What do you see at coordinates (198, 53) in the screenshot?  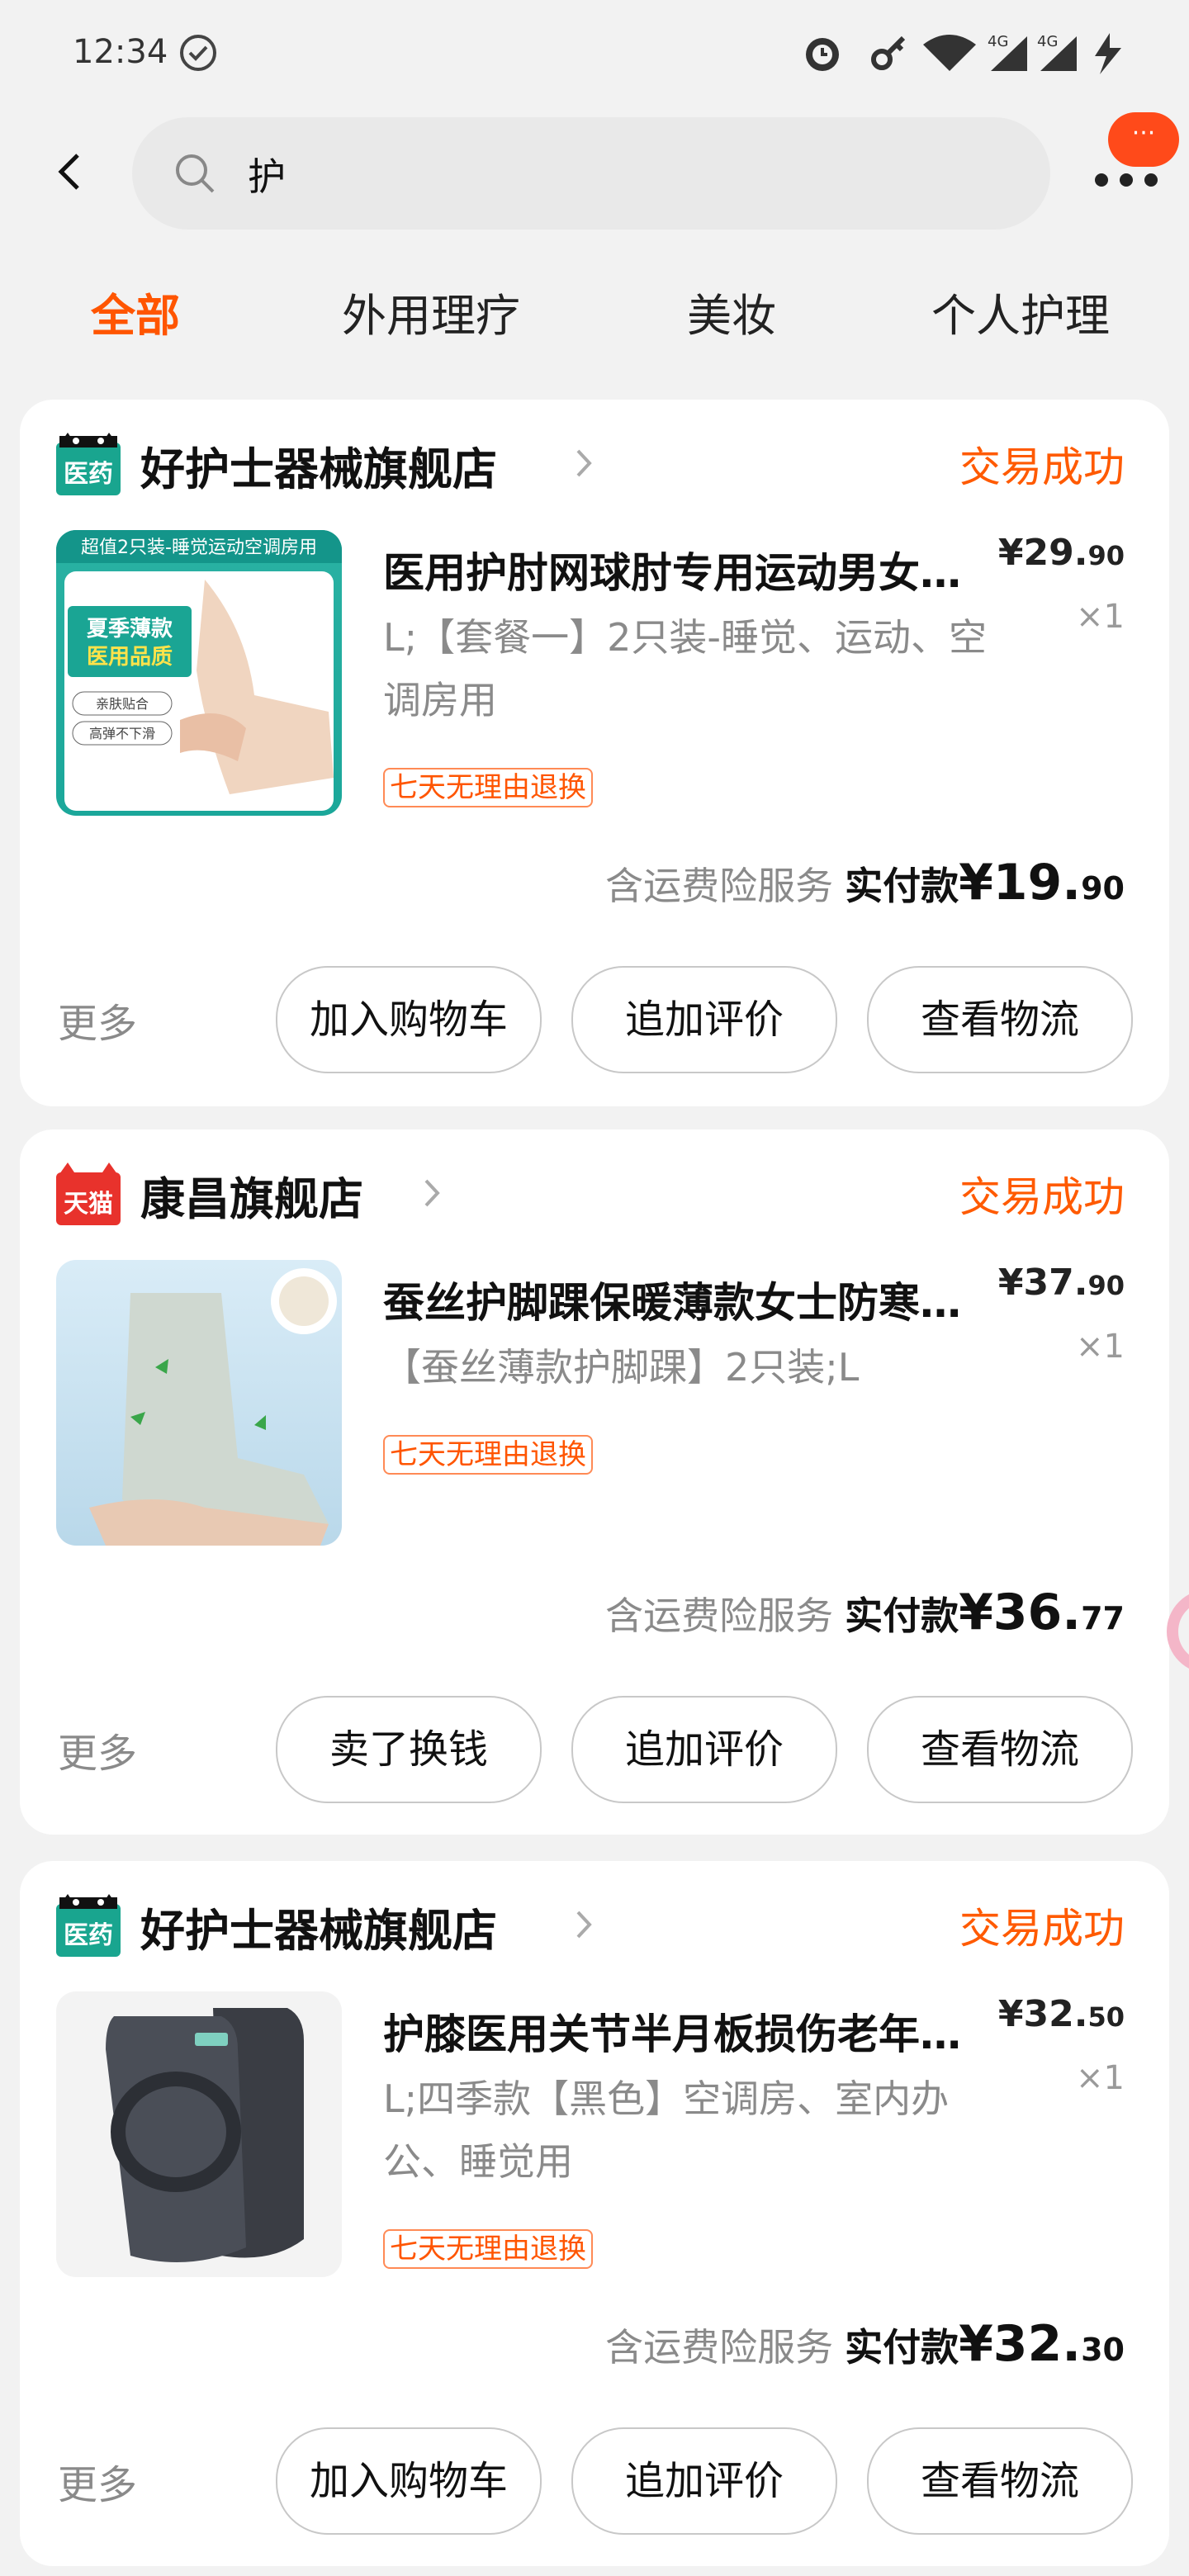 I see `check-circle-icon` at bounding box center [198, 53].